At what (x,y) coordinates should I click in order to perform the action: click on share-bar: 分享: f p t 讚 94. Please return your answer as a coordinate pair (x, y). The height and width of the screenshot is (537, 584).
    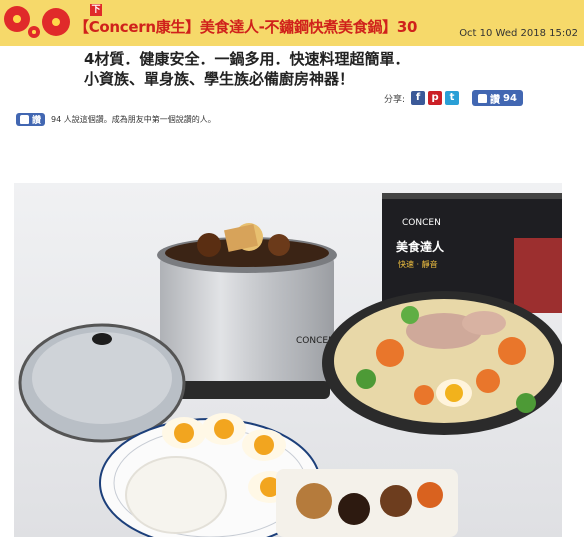
    Looking at the image, I should click on (453, 98).